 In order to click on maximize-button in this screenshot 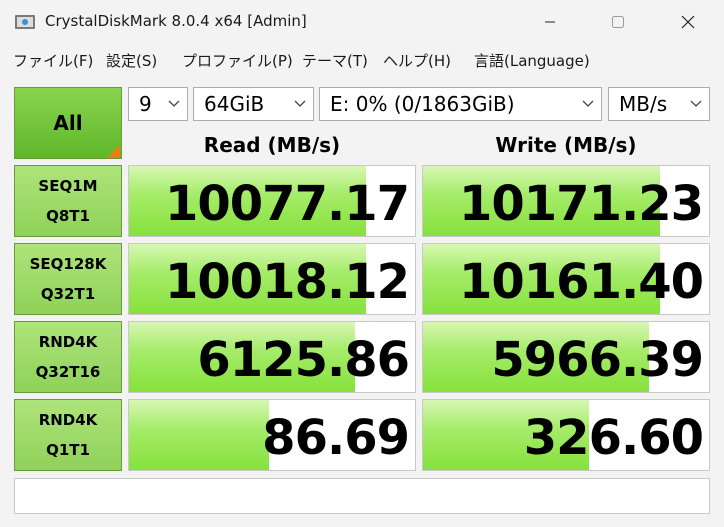, I will do `click(618, 22)`.